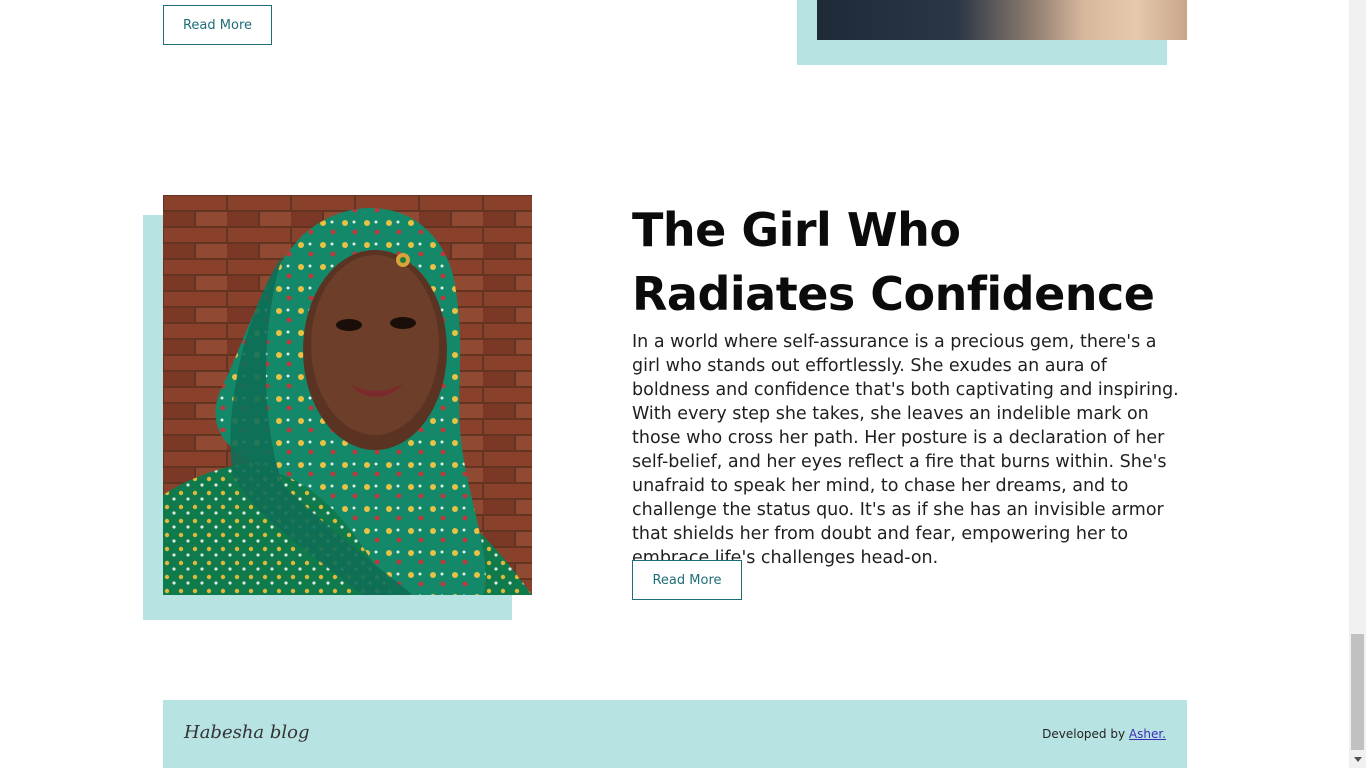 The image size is (1366, 768). I want to click on scroll-down-arrow-icon, so click(1357, 759).